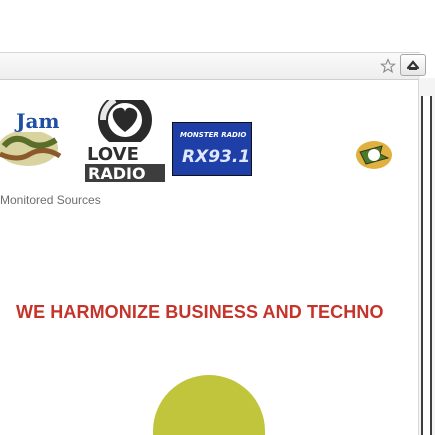 Image resolution: width=435 pixels, height=435 pixels. Describe the element at coordinates (426, 265) in the screenshot. I see `scrollbar-thumb` at that location.